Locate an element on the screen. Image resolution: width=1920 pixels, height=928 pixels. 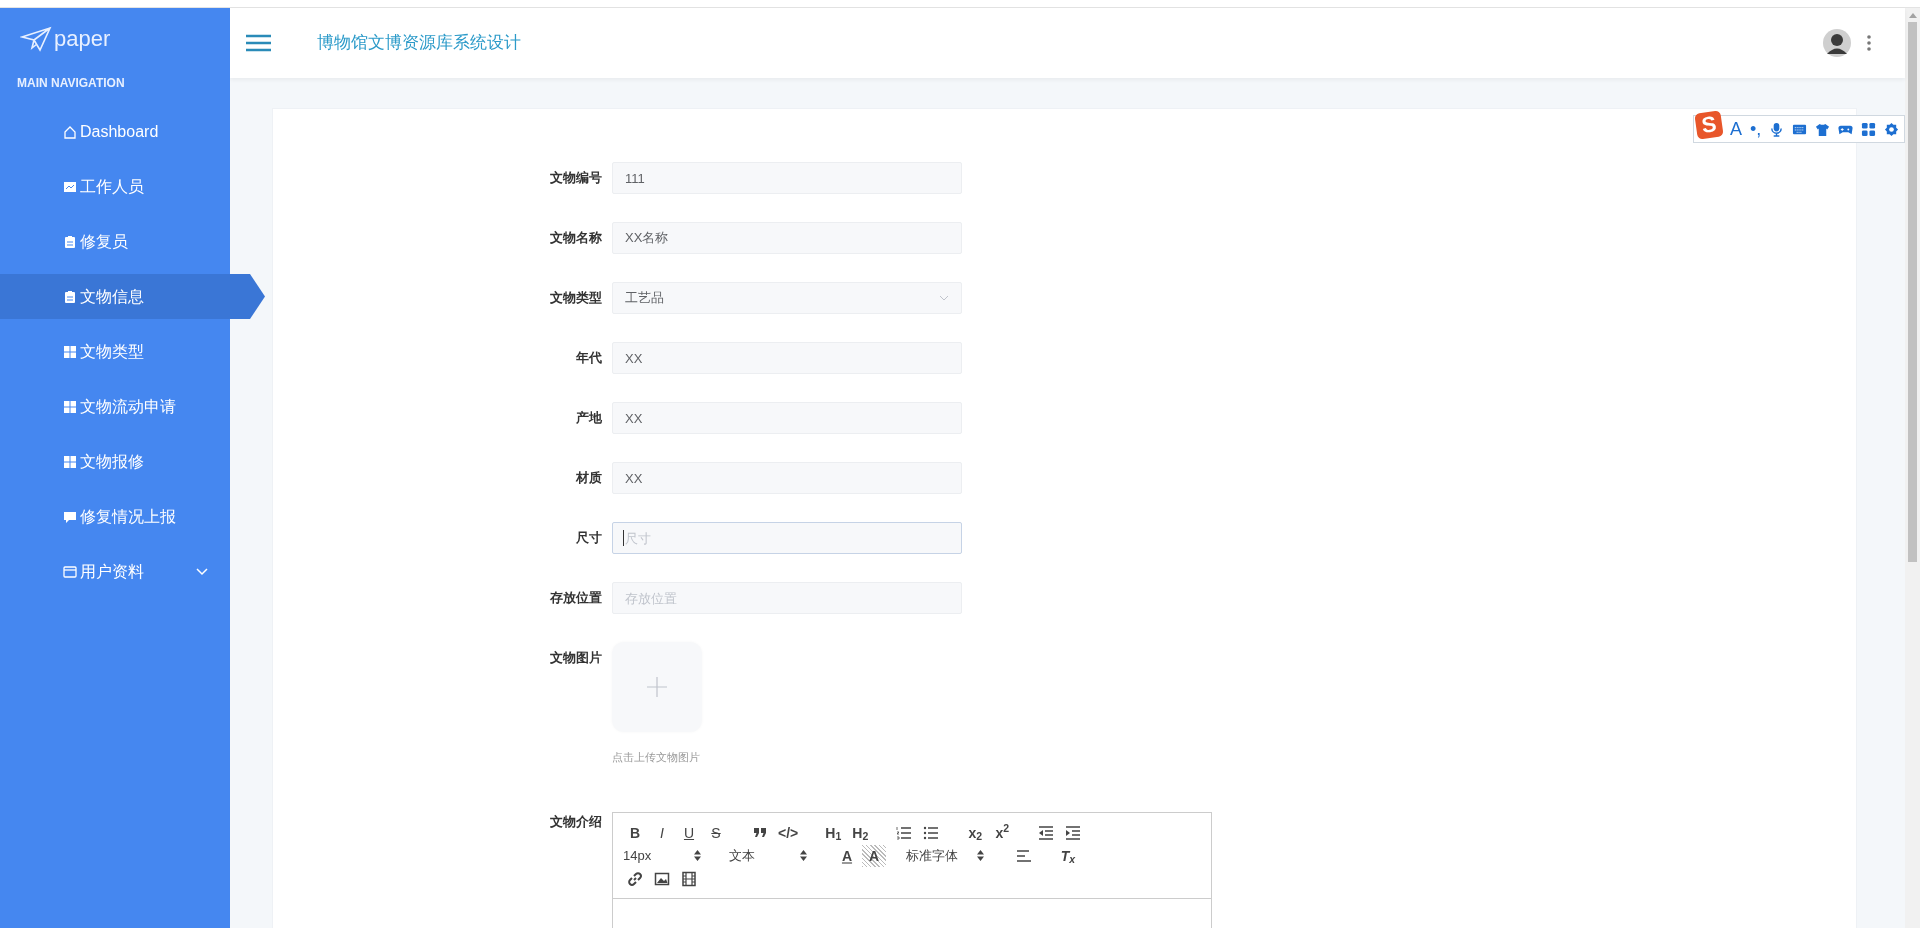
sidebar-item: 用户资料 is located at coordinates (115, 571).